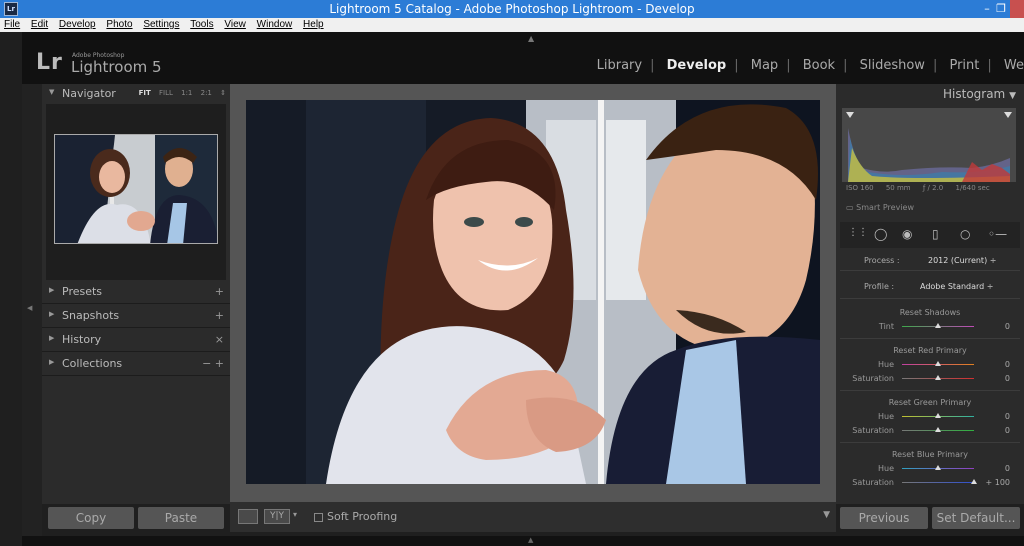  What do you see at coordinates (930, 417) in the screenshot?
I see `green-hue-slider: Hue 0` at bounding box center [930, 417].